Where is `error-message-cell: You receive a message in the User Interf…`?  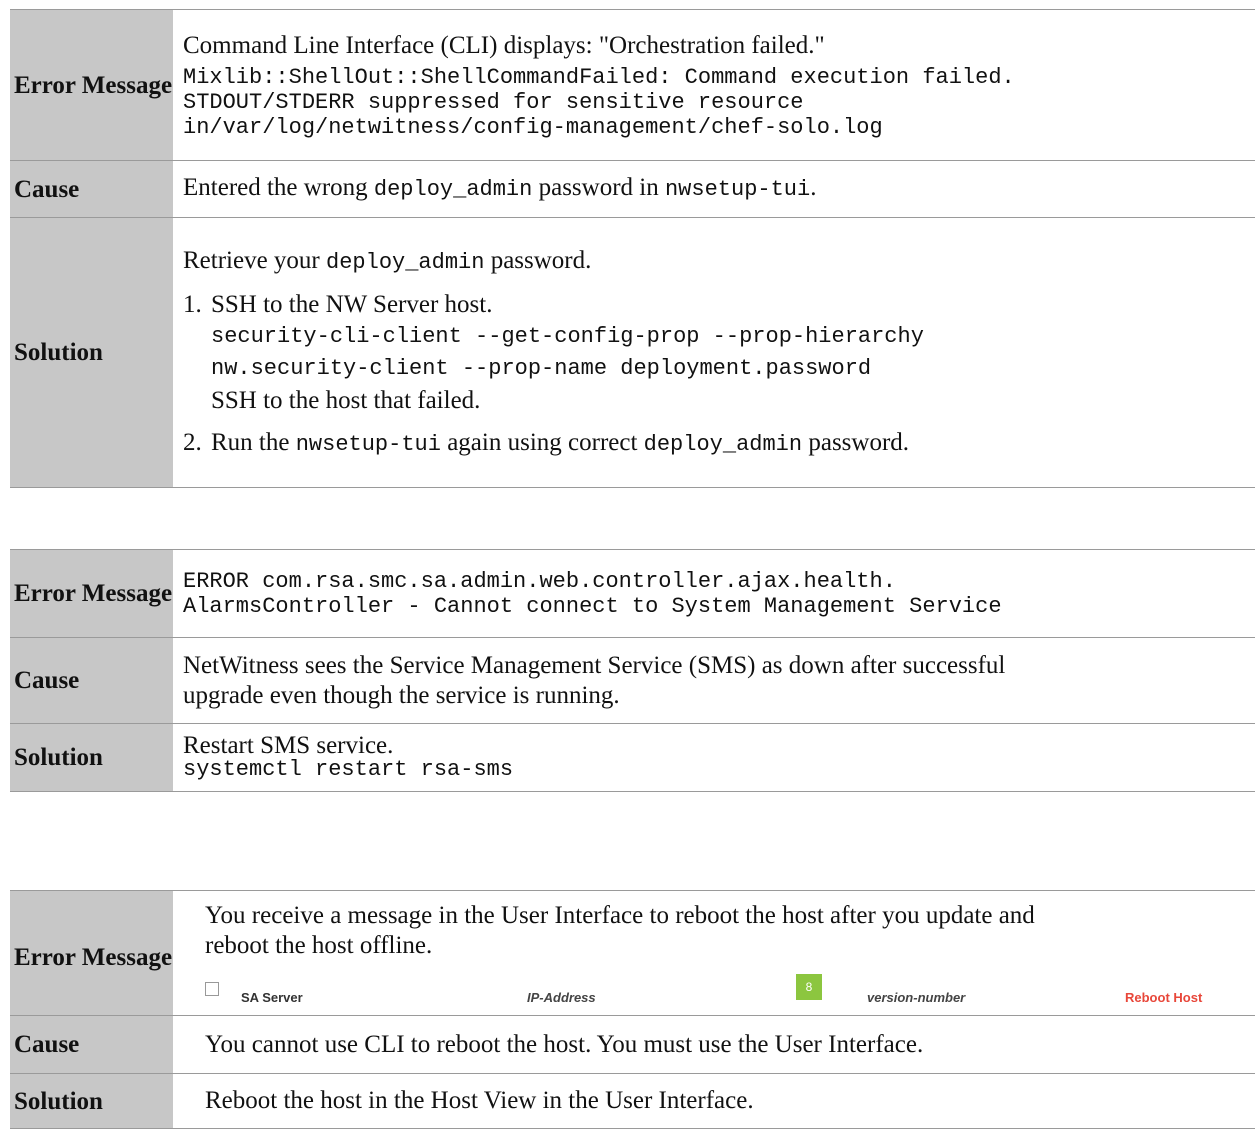 error-message-cell: You receive a message in the User Interf… is located at coordinates (714, 953).